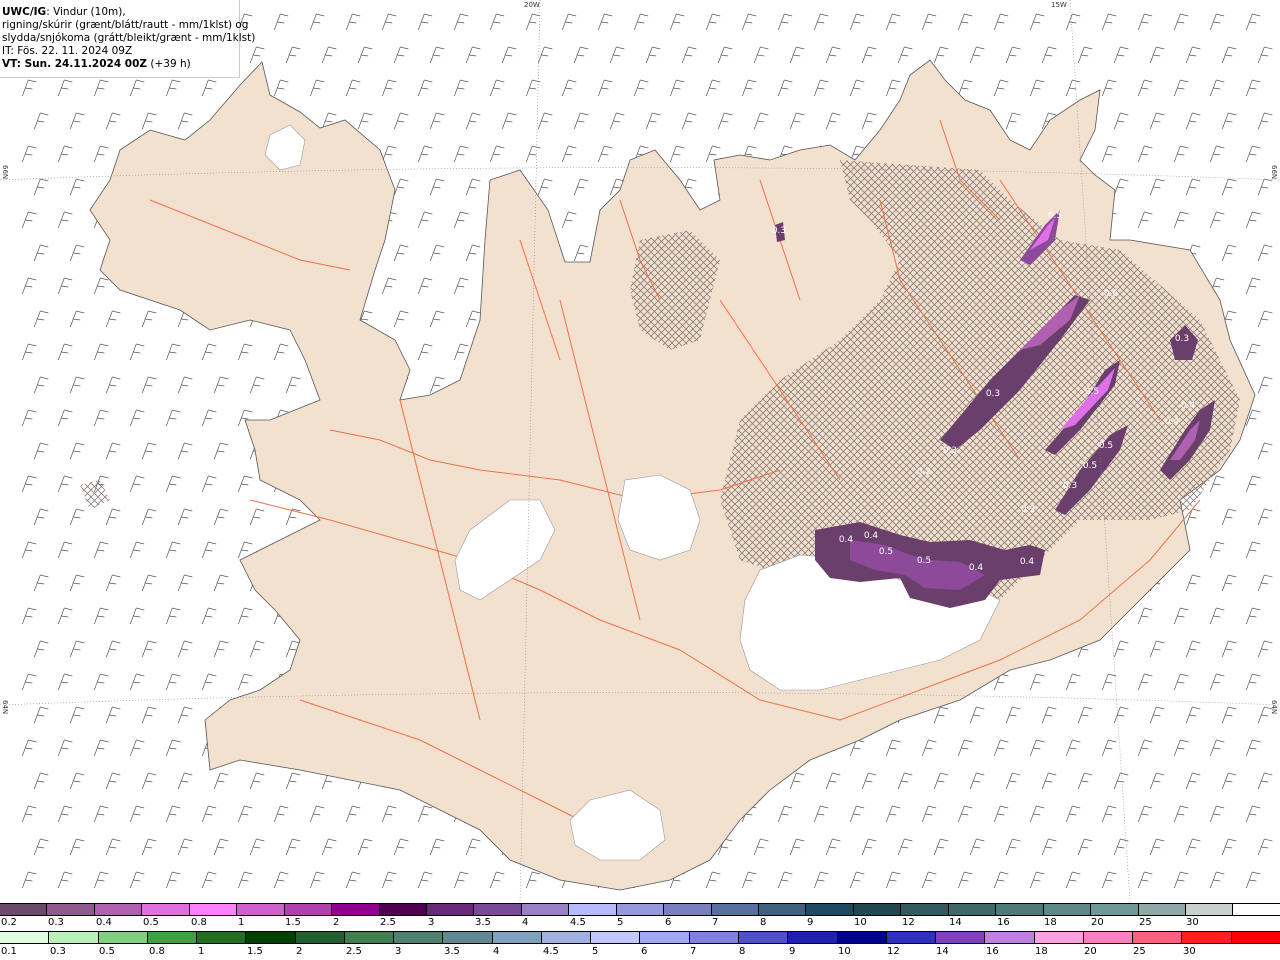 Image resolution: width=1280 pixels, height=960 pixels. What do you see at coordinates (388, 922) in the screenshot?
I see `scale-label: 2.5` at bounding box center [388, 922].